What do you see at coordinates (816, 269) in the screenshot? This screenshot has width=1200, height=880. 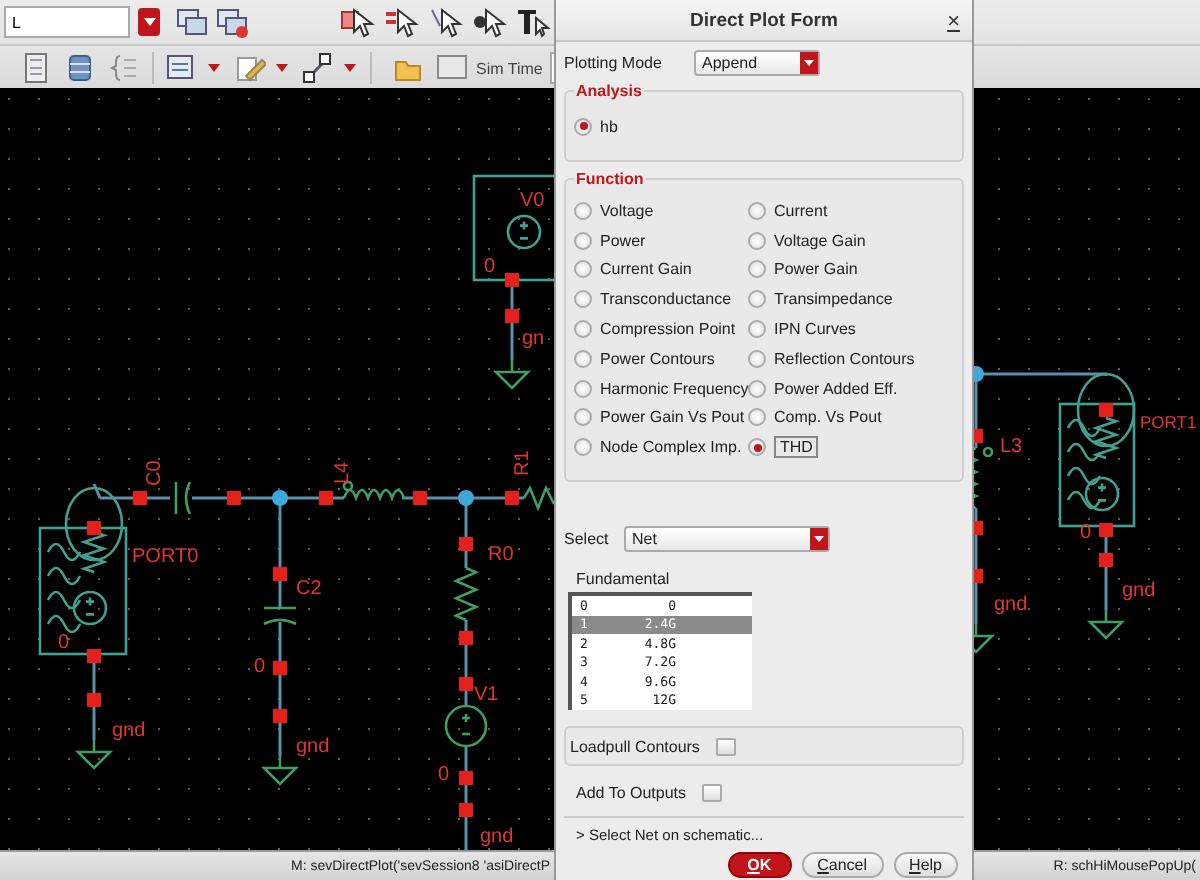 I see `option-label: Power Gain` at bounding box center [816, 269].